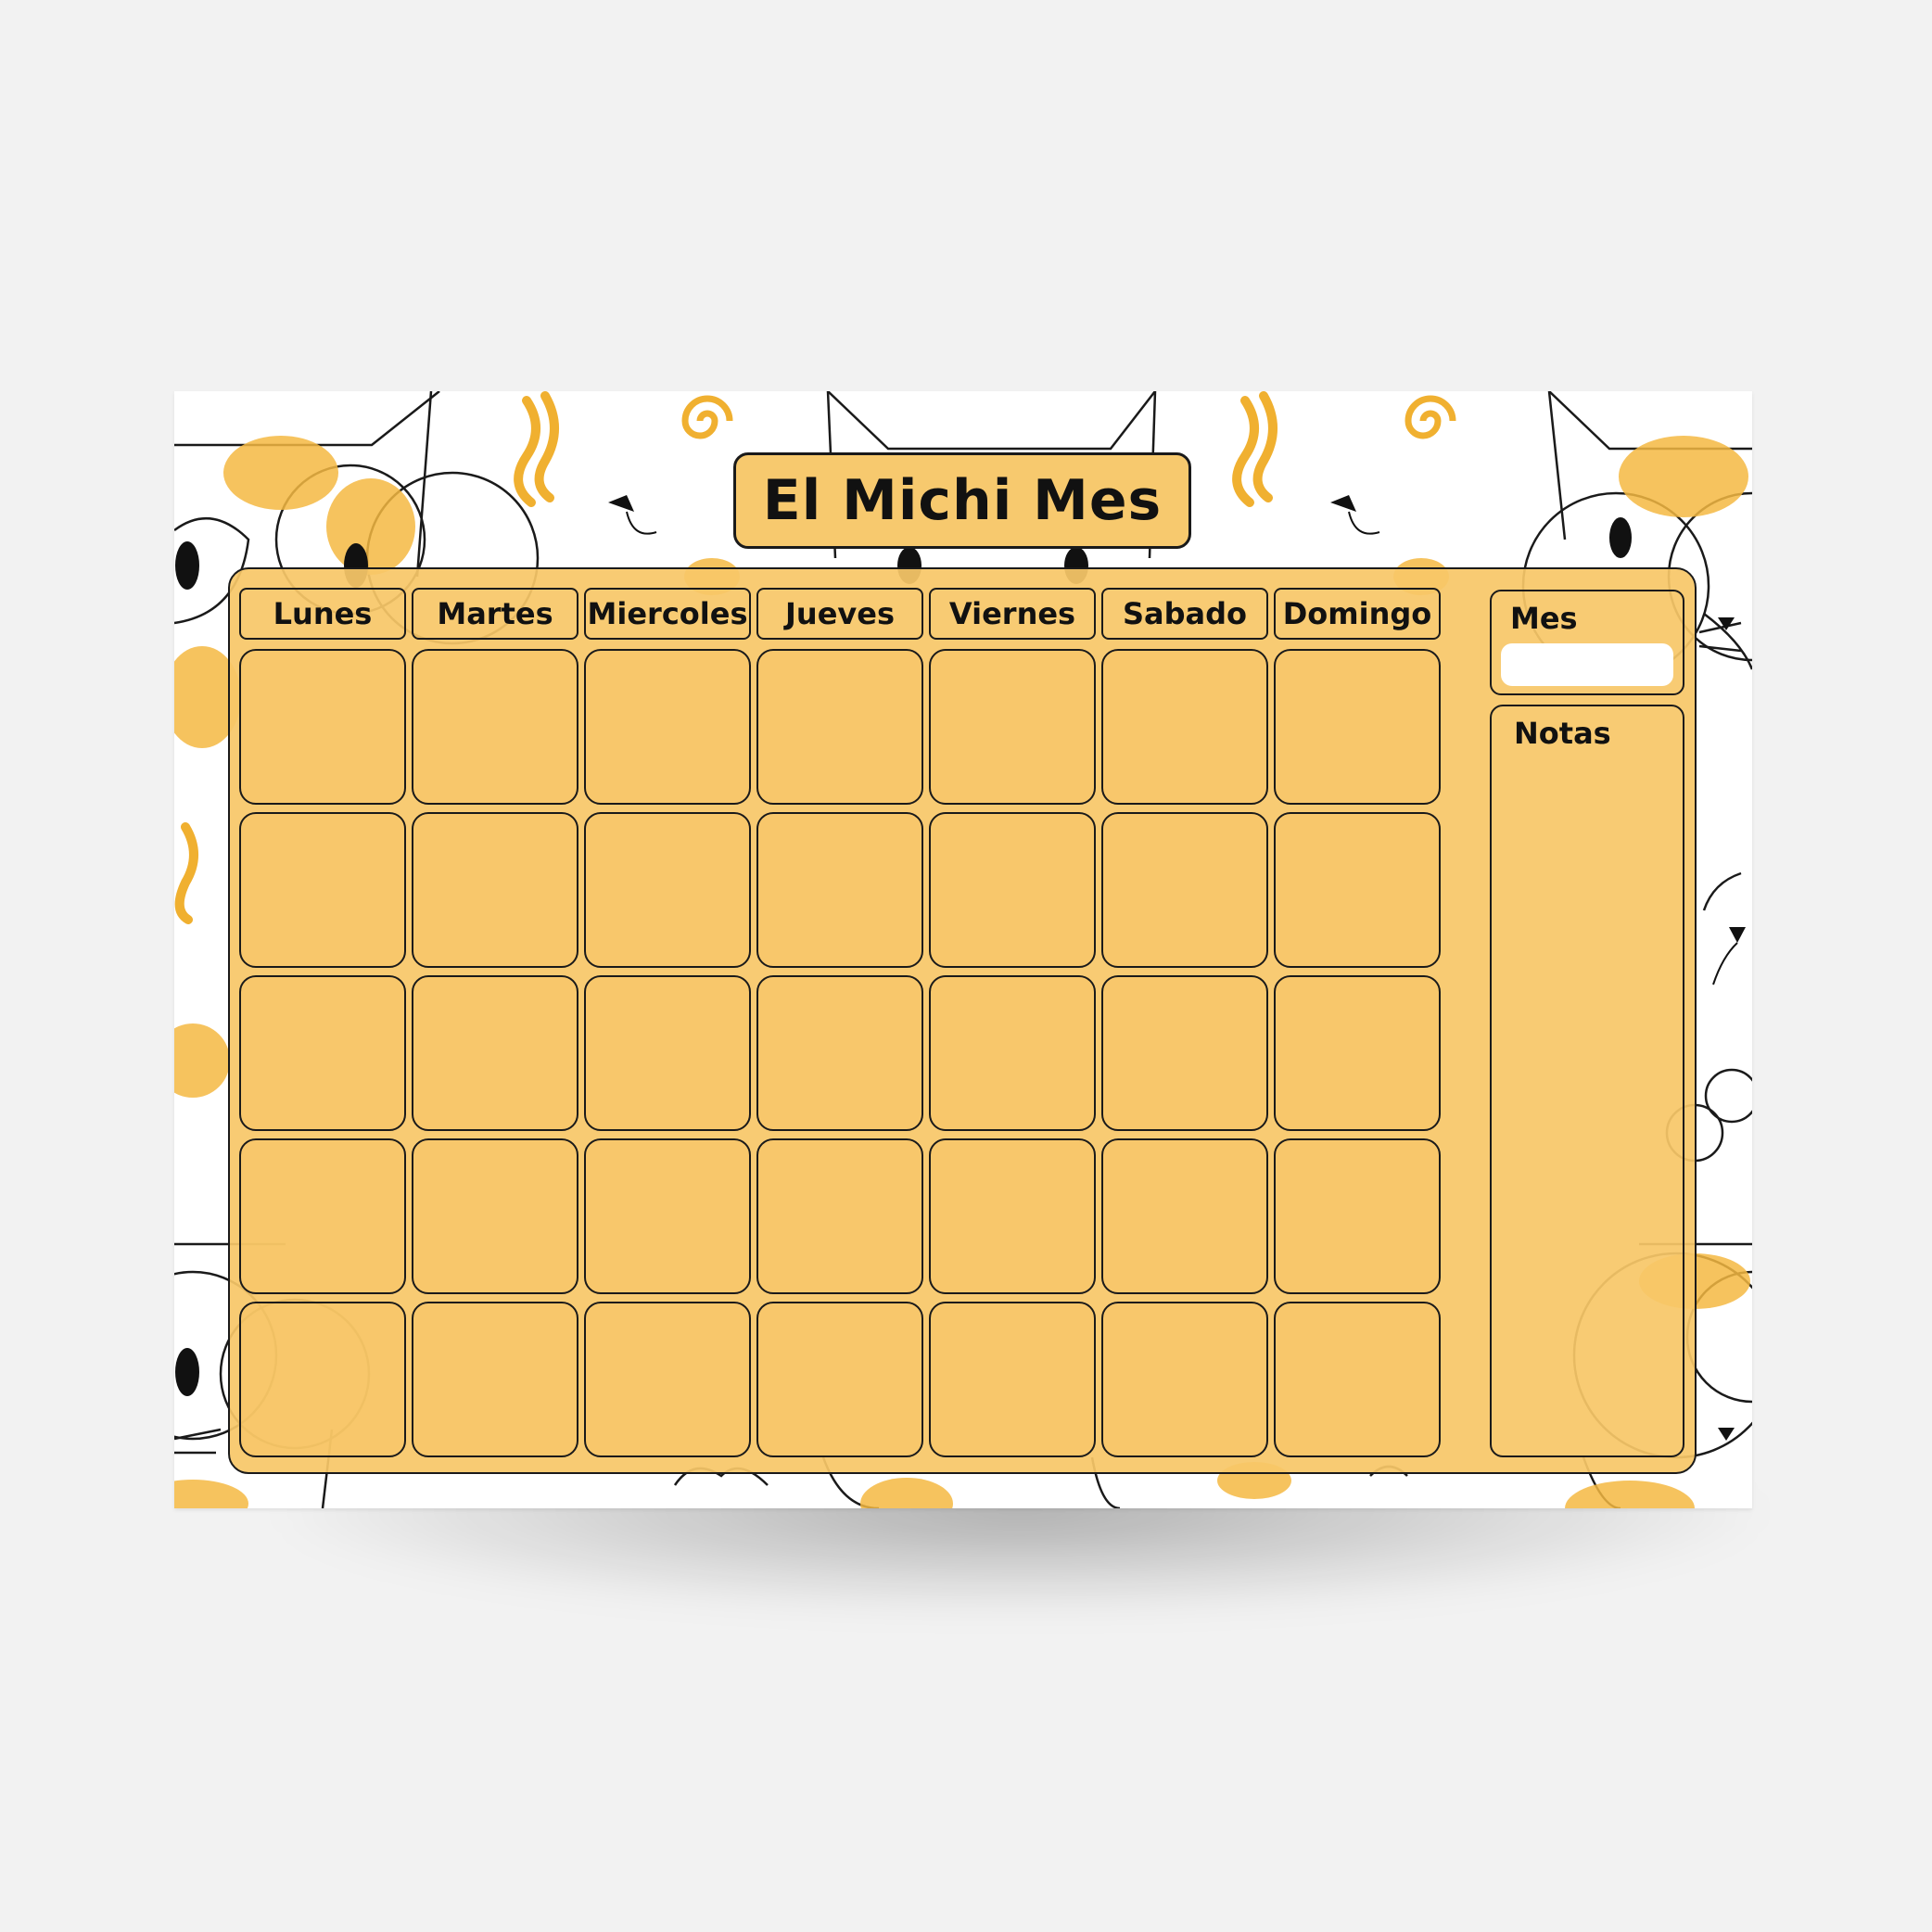  Describe the element at coordinates (1587, 664) in the screenshot. I see `month-input` at that location.